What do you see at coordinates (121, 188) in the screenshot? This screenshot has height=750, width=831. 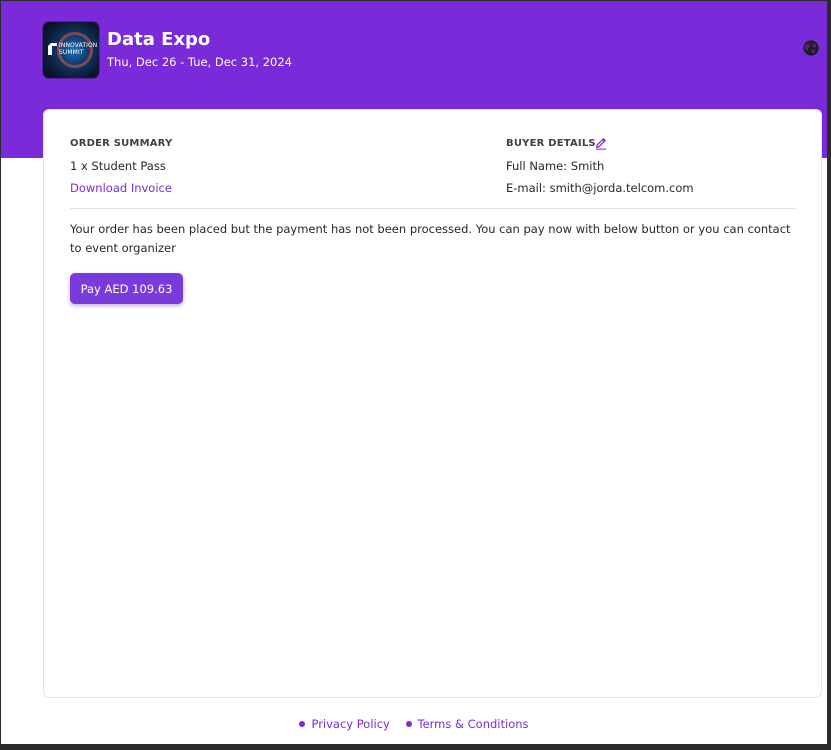 I see `download-invoice-link: Download Invoice` at bounding box center [121, 188].